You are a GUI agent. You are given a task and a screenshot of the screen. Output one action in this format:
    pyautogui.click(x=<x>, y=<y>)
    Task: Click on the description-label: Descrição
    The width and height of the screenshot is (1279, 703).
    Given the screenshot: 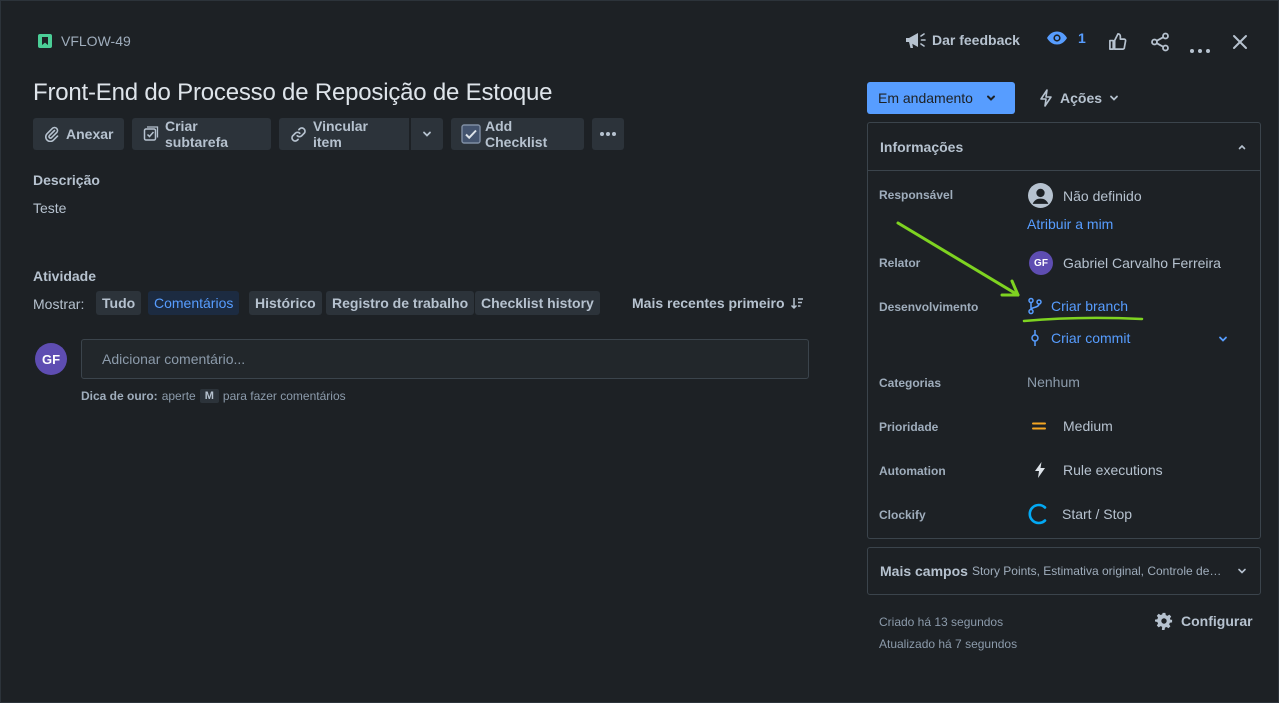 What is the action you would take?
    pyautogui.click(x=66, y=180)
    